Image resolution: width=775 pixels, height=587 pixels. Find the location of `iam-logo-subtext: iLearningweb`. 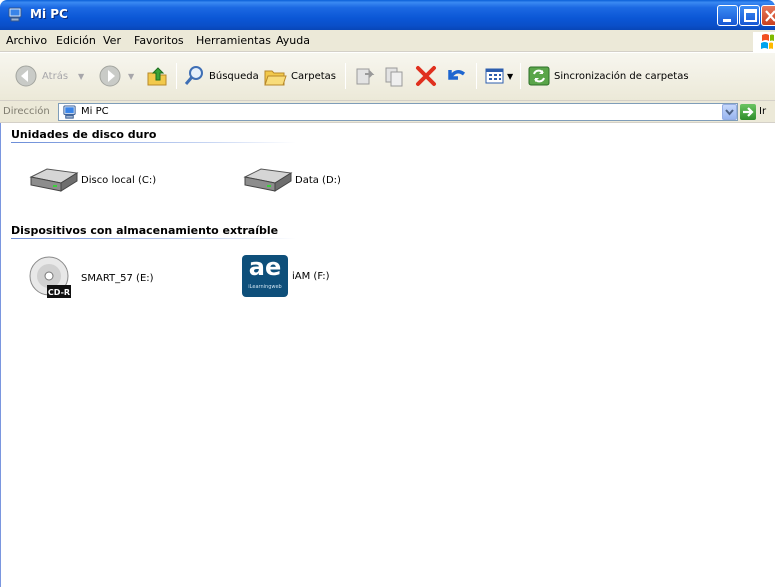

iam-logo-subtext: iLearningweb is located at coordinates (265, 287).